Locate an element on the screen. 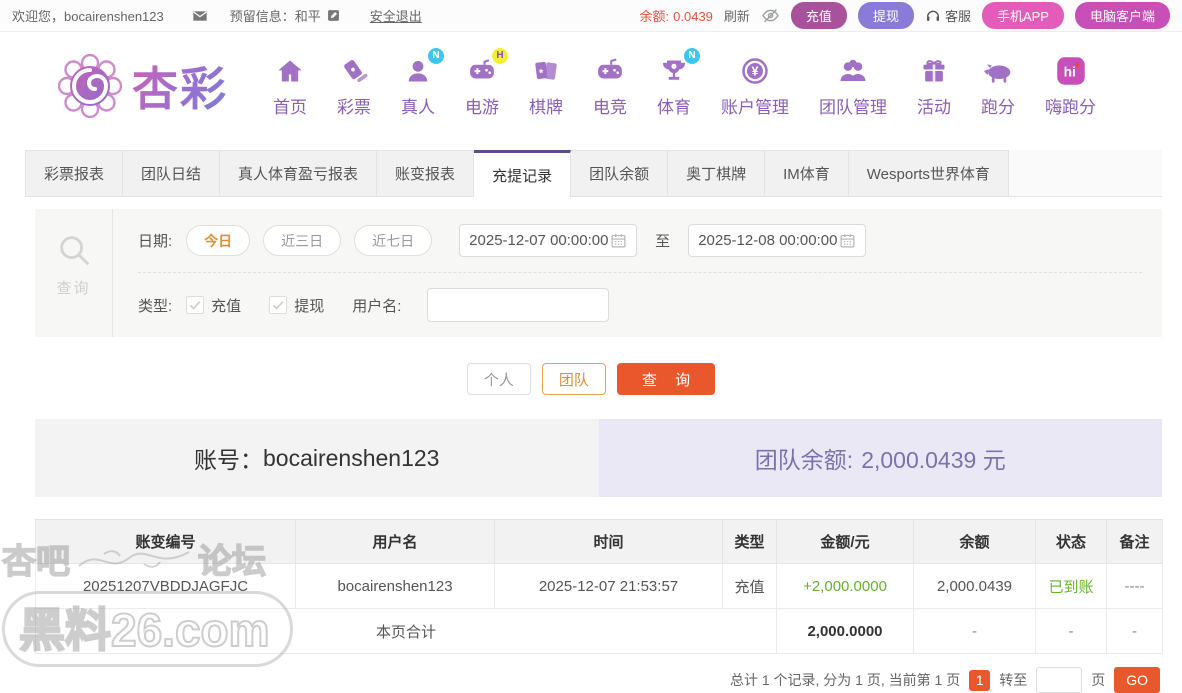  go-button: GO is located at coordinates (1137, 680).